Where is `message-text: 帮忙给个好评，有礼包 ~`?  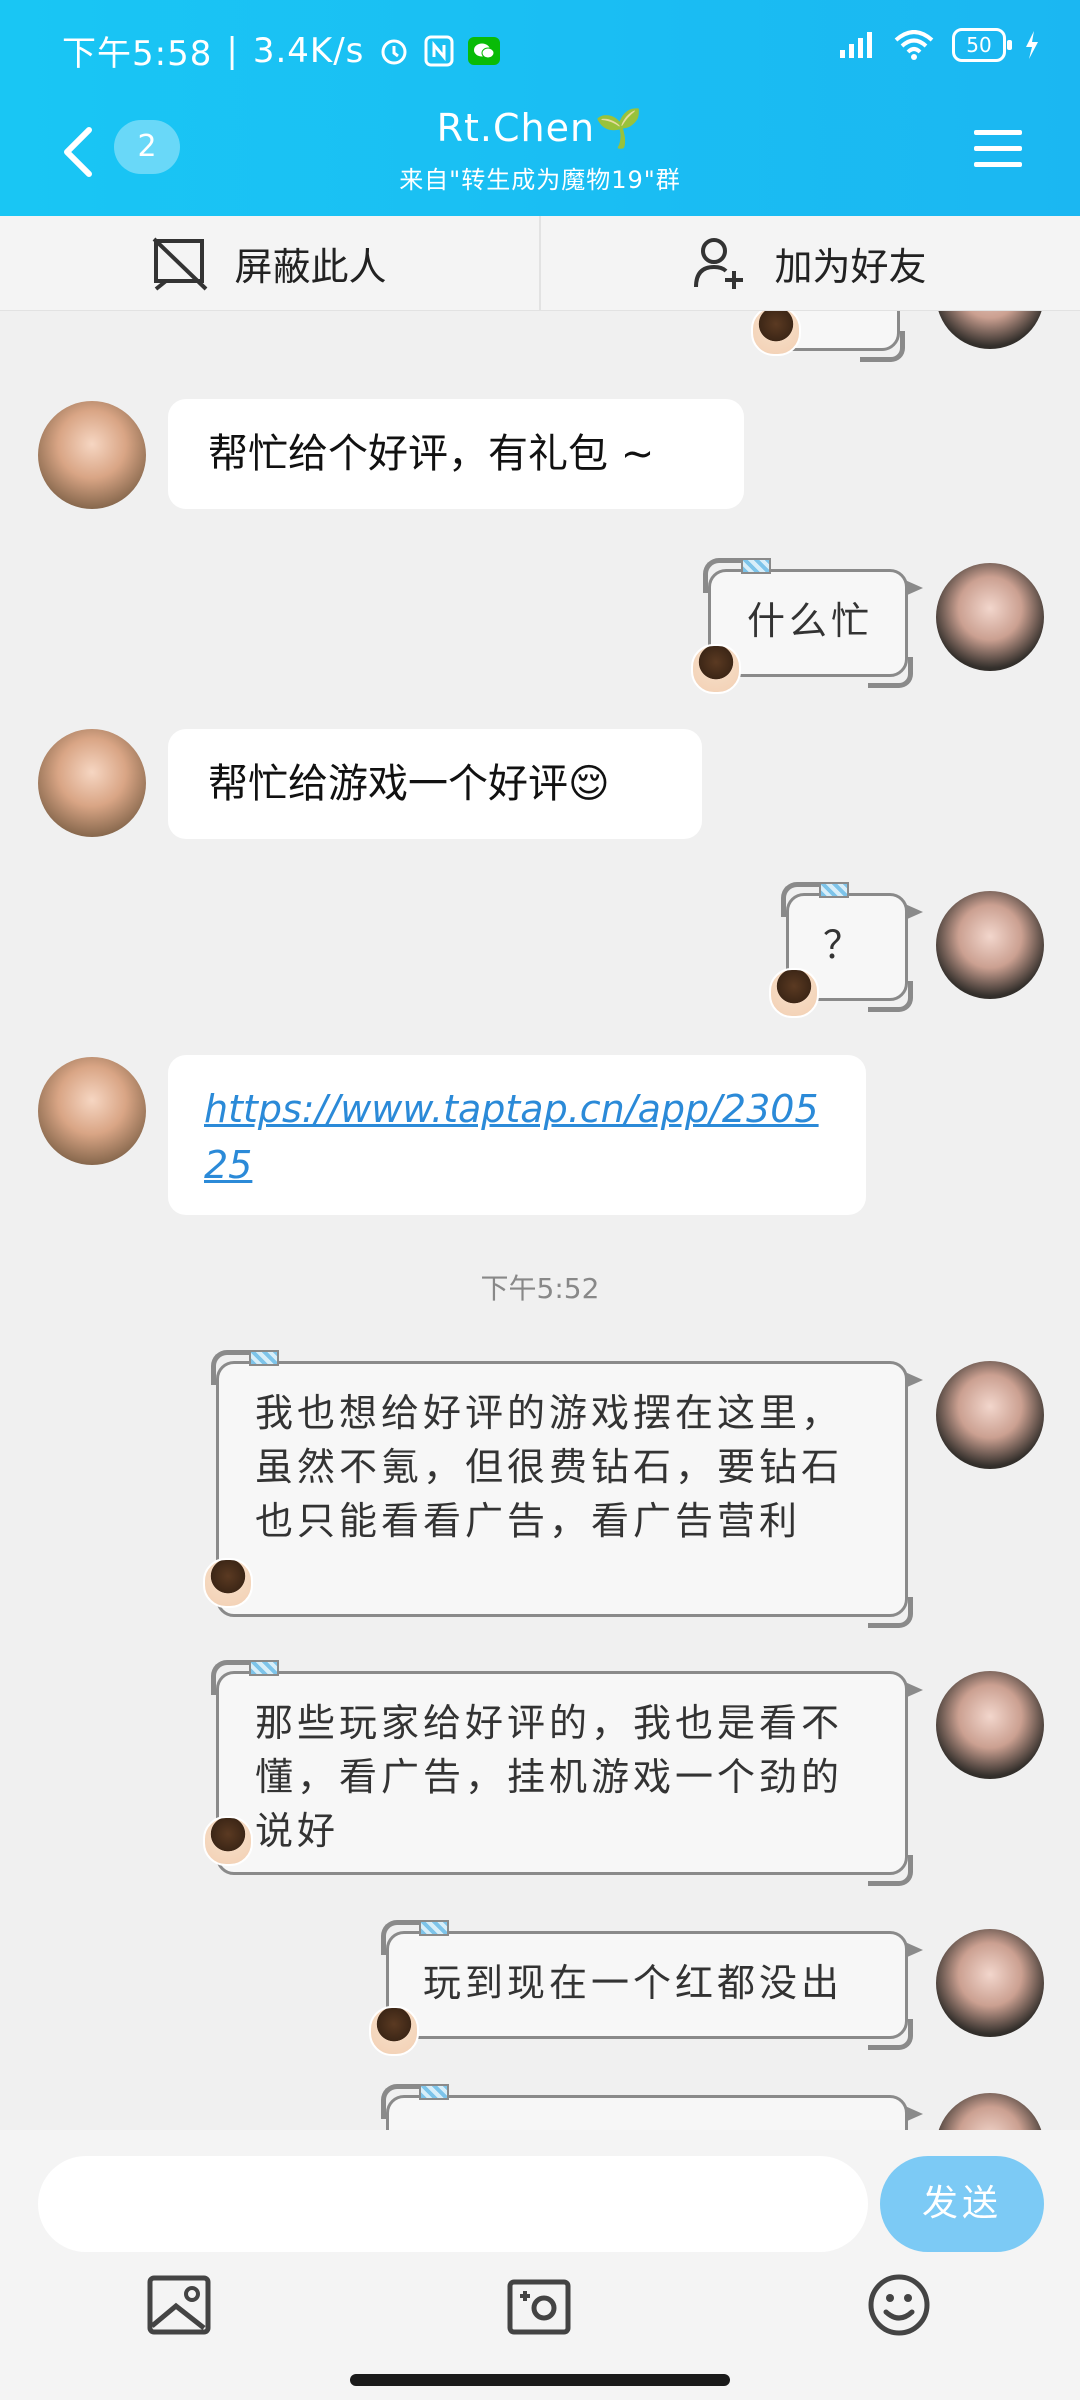 message-text: 帮忙给个好评，有礼包 ~ is located at coordinates (431, 454).